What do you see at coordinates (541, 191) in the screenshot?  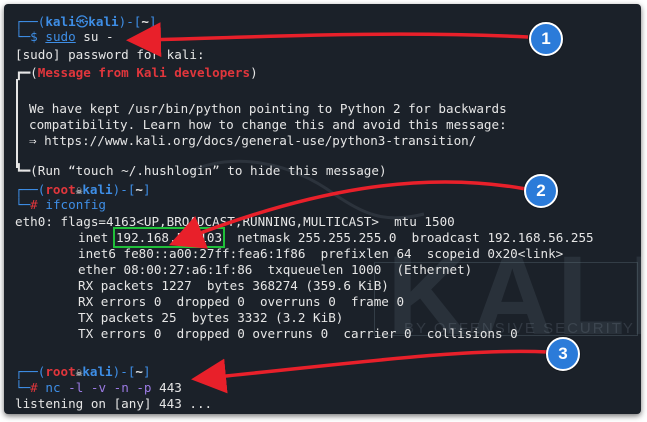 I see `callout-badge-2: 2` at bounding box center [541, 191].